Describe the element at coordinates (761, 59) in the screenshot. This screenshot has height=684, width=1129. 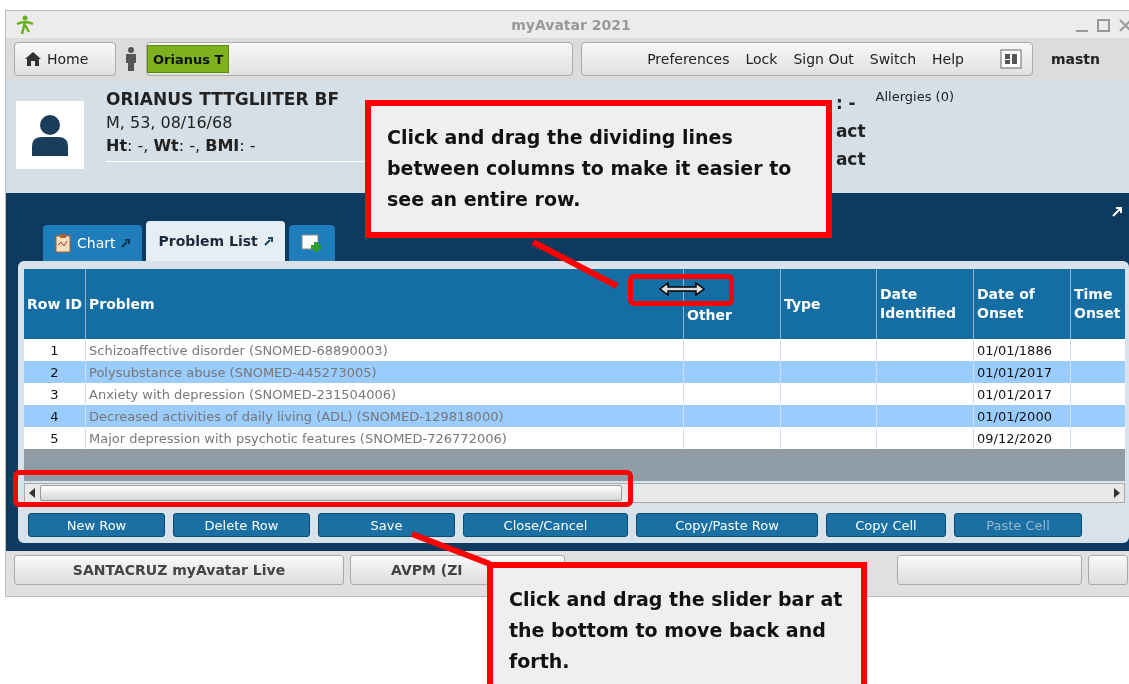
I see `menu-link: Lock` at that location.